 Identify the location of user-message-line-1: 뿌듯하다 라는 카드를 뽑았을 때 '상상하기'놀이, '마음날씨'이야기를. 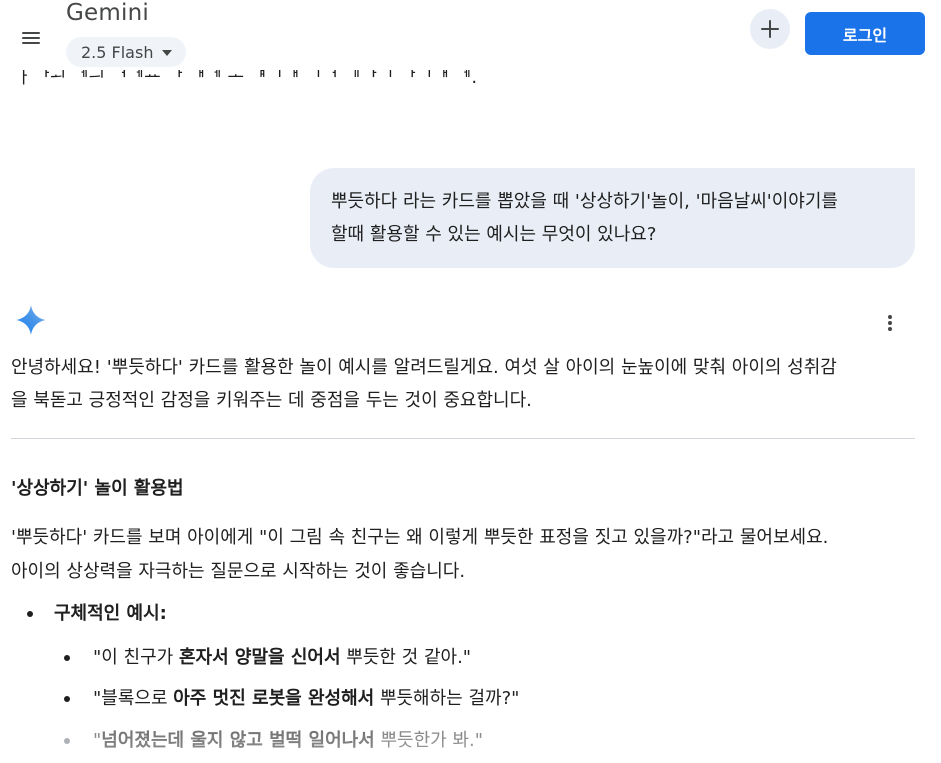
(584, 201).